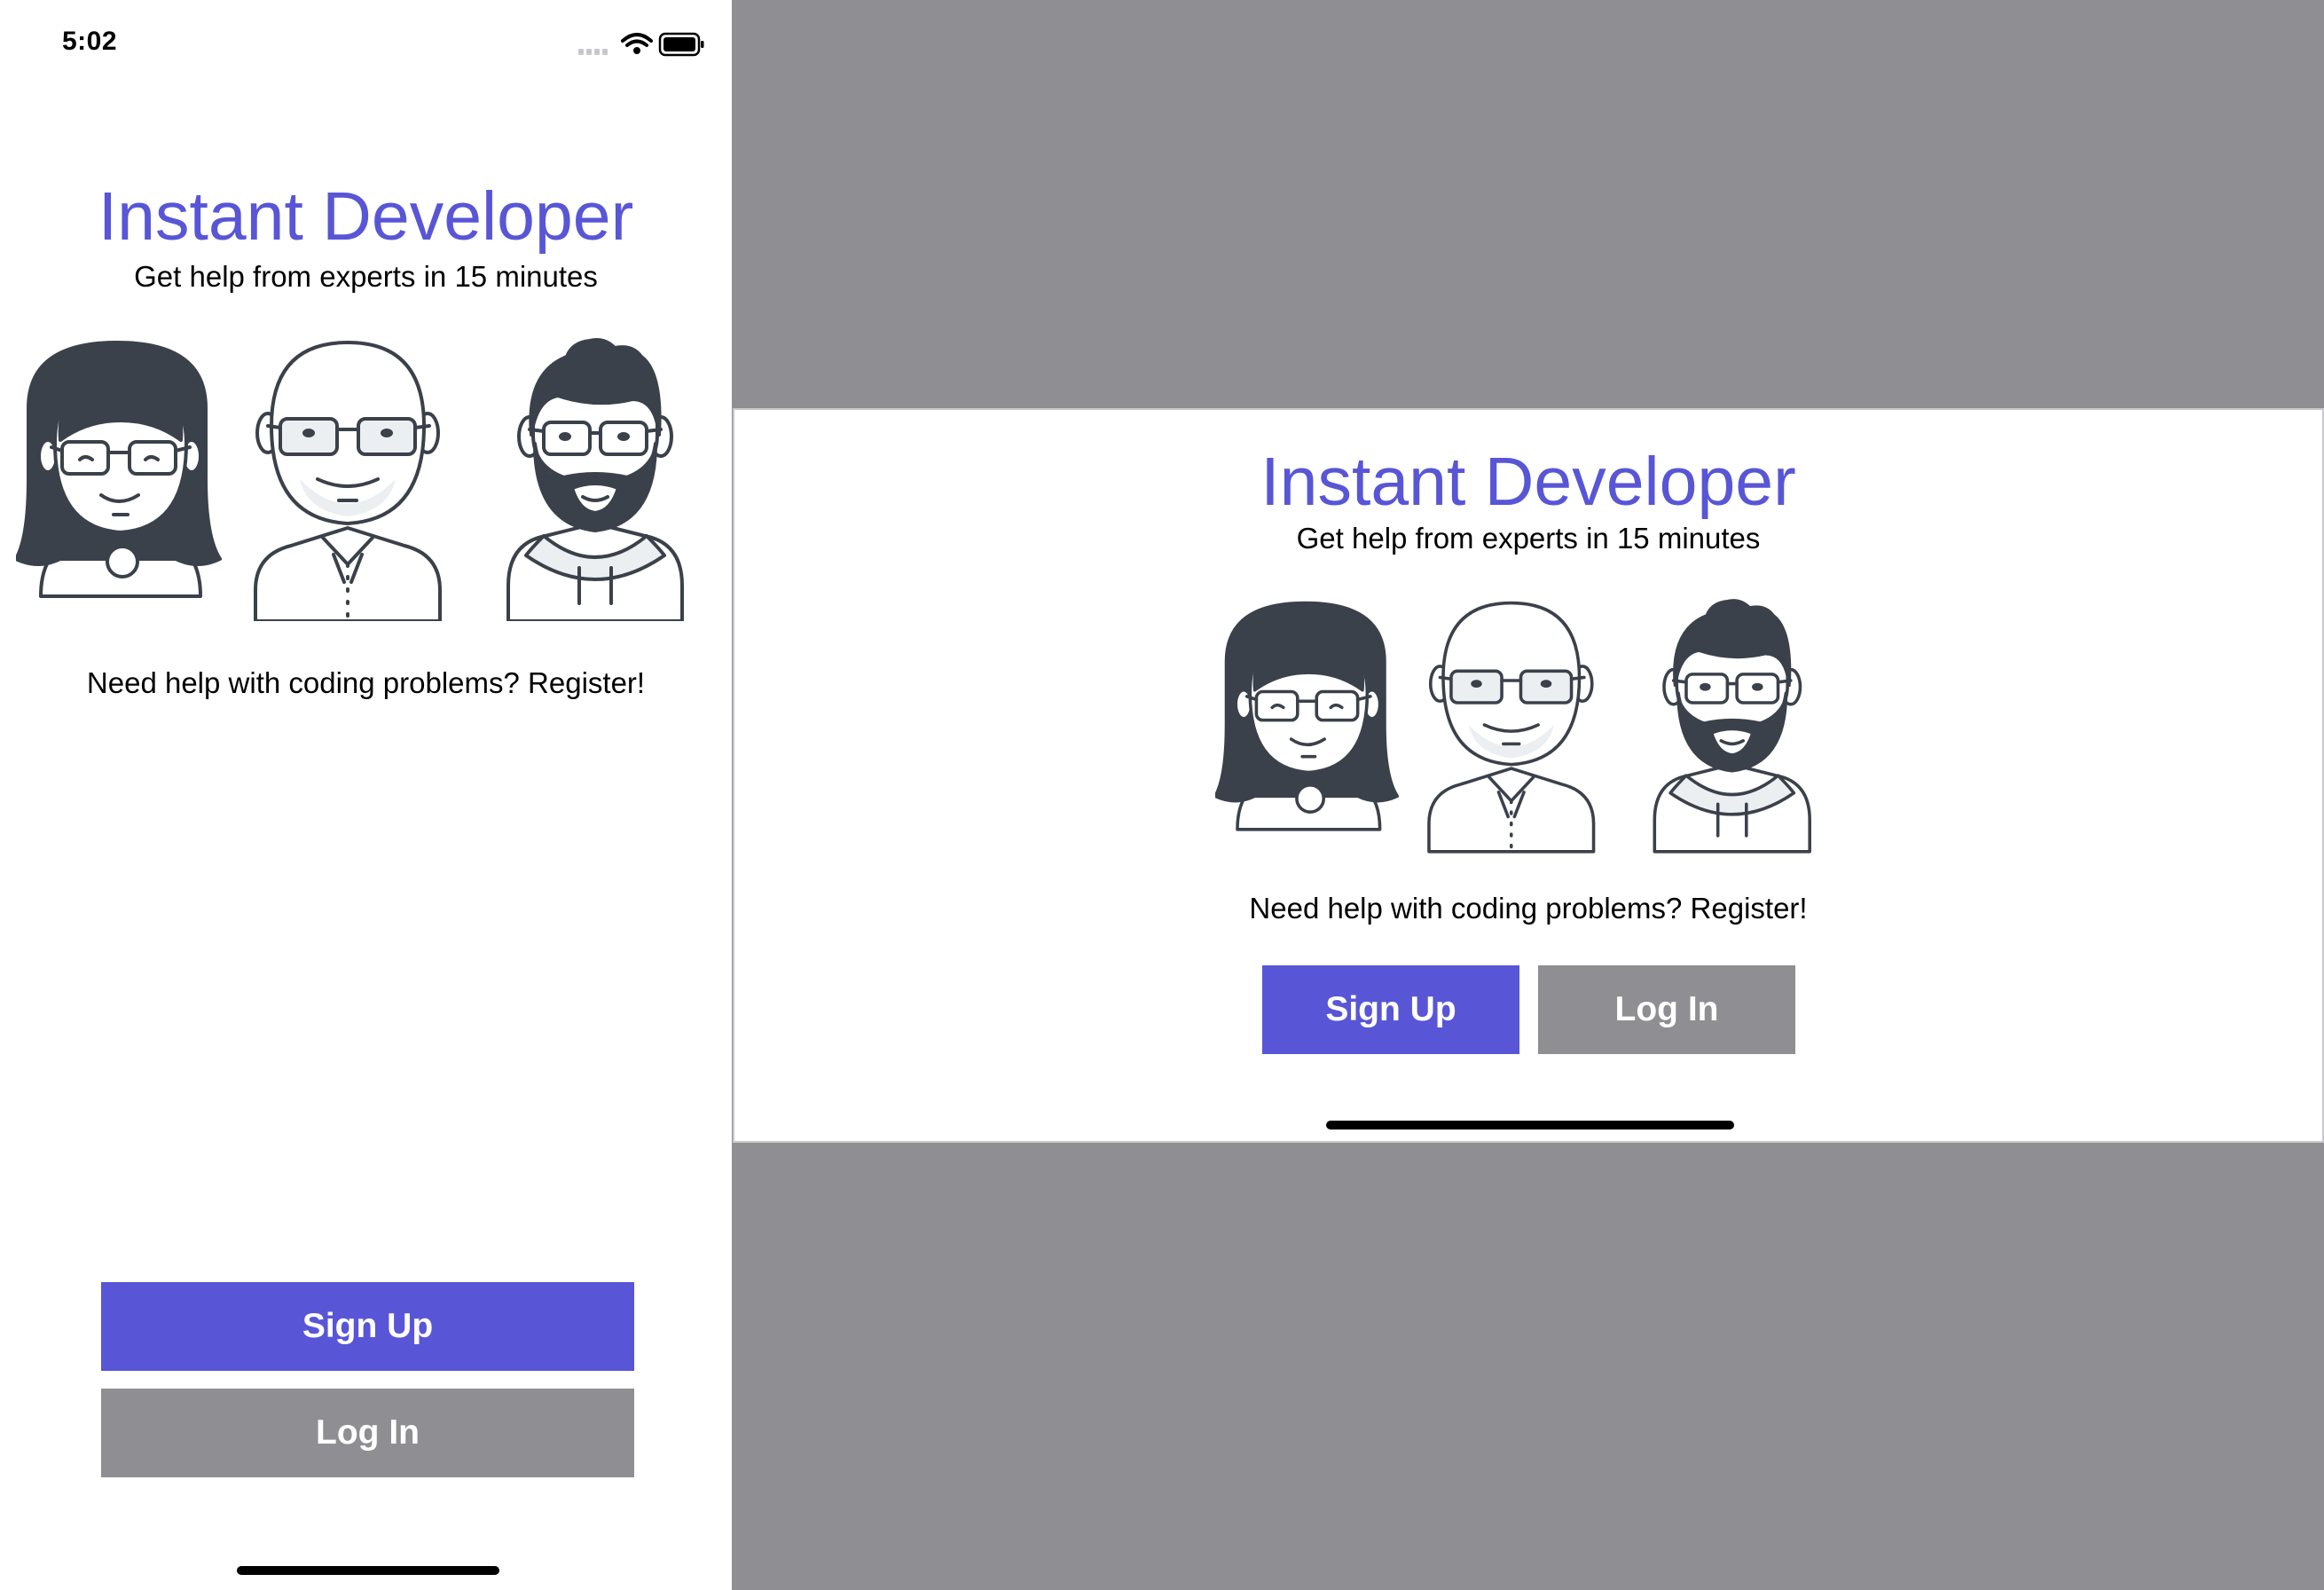 This screenshot has height=1590, width=2324. What do you see at coordinates (593, 52) in the screenshot?
I see `cellular-signal-icon` at bounding box center [593, 52].